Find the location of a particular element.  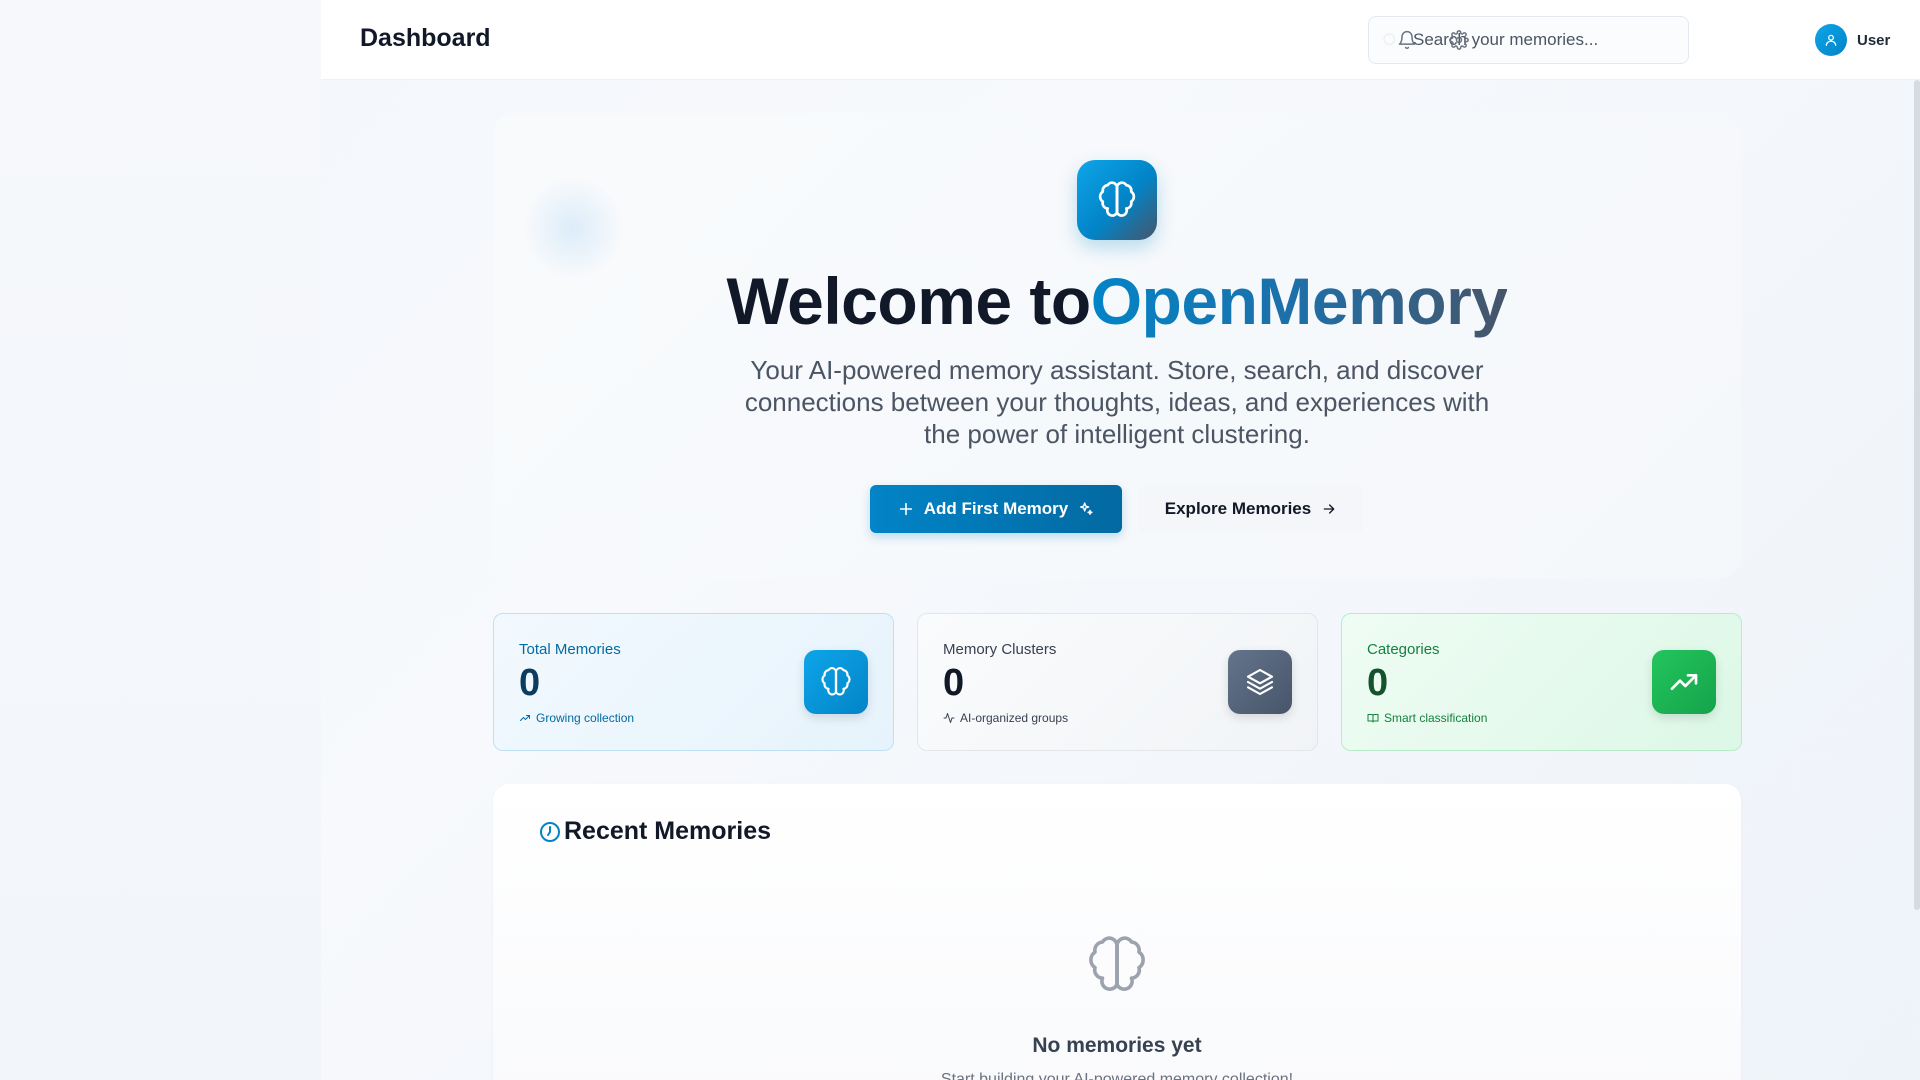

hero-title: Welcome toOpenMemory is located at coordinates (1117, 301).